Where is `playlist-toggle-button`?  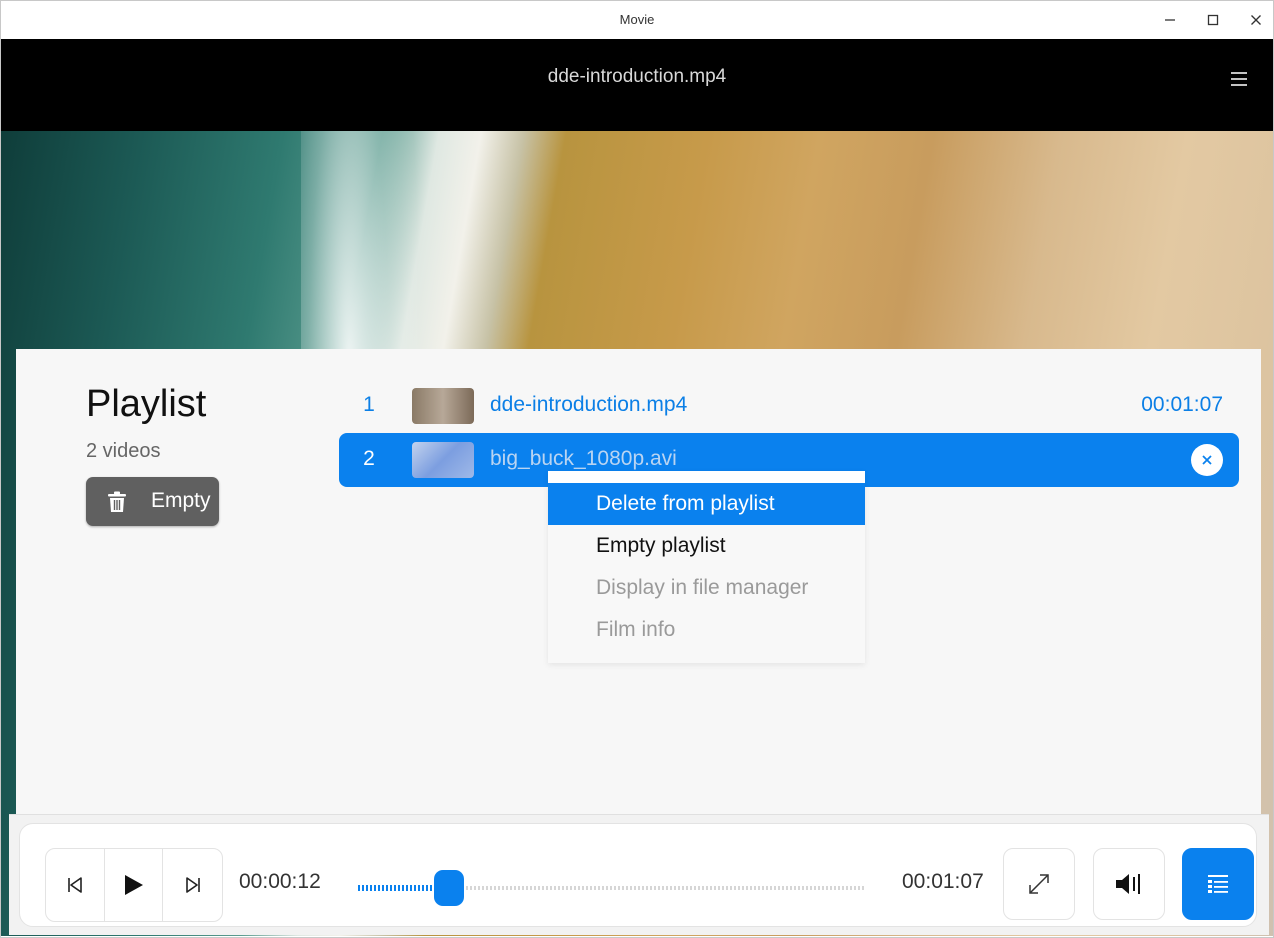 playlist-toggle-button is located at coordinates (1218, 884).